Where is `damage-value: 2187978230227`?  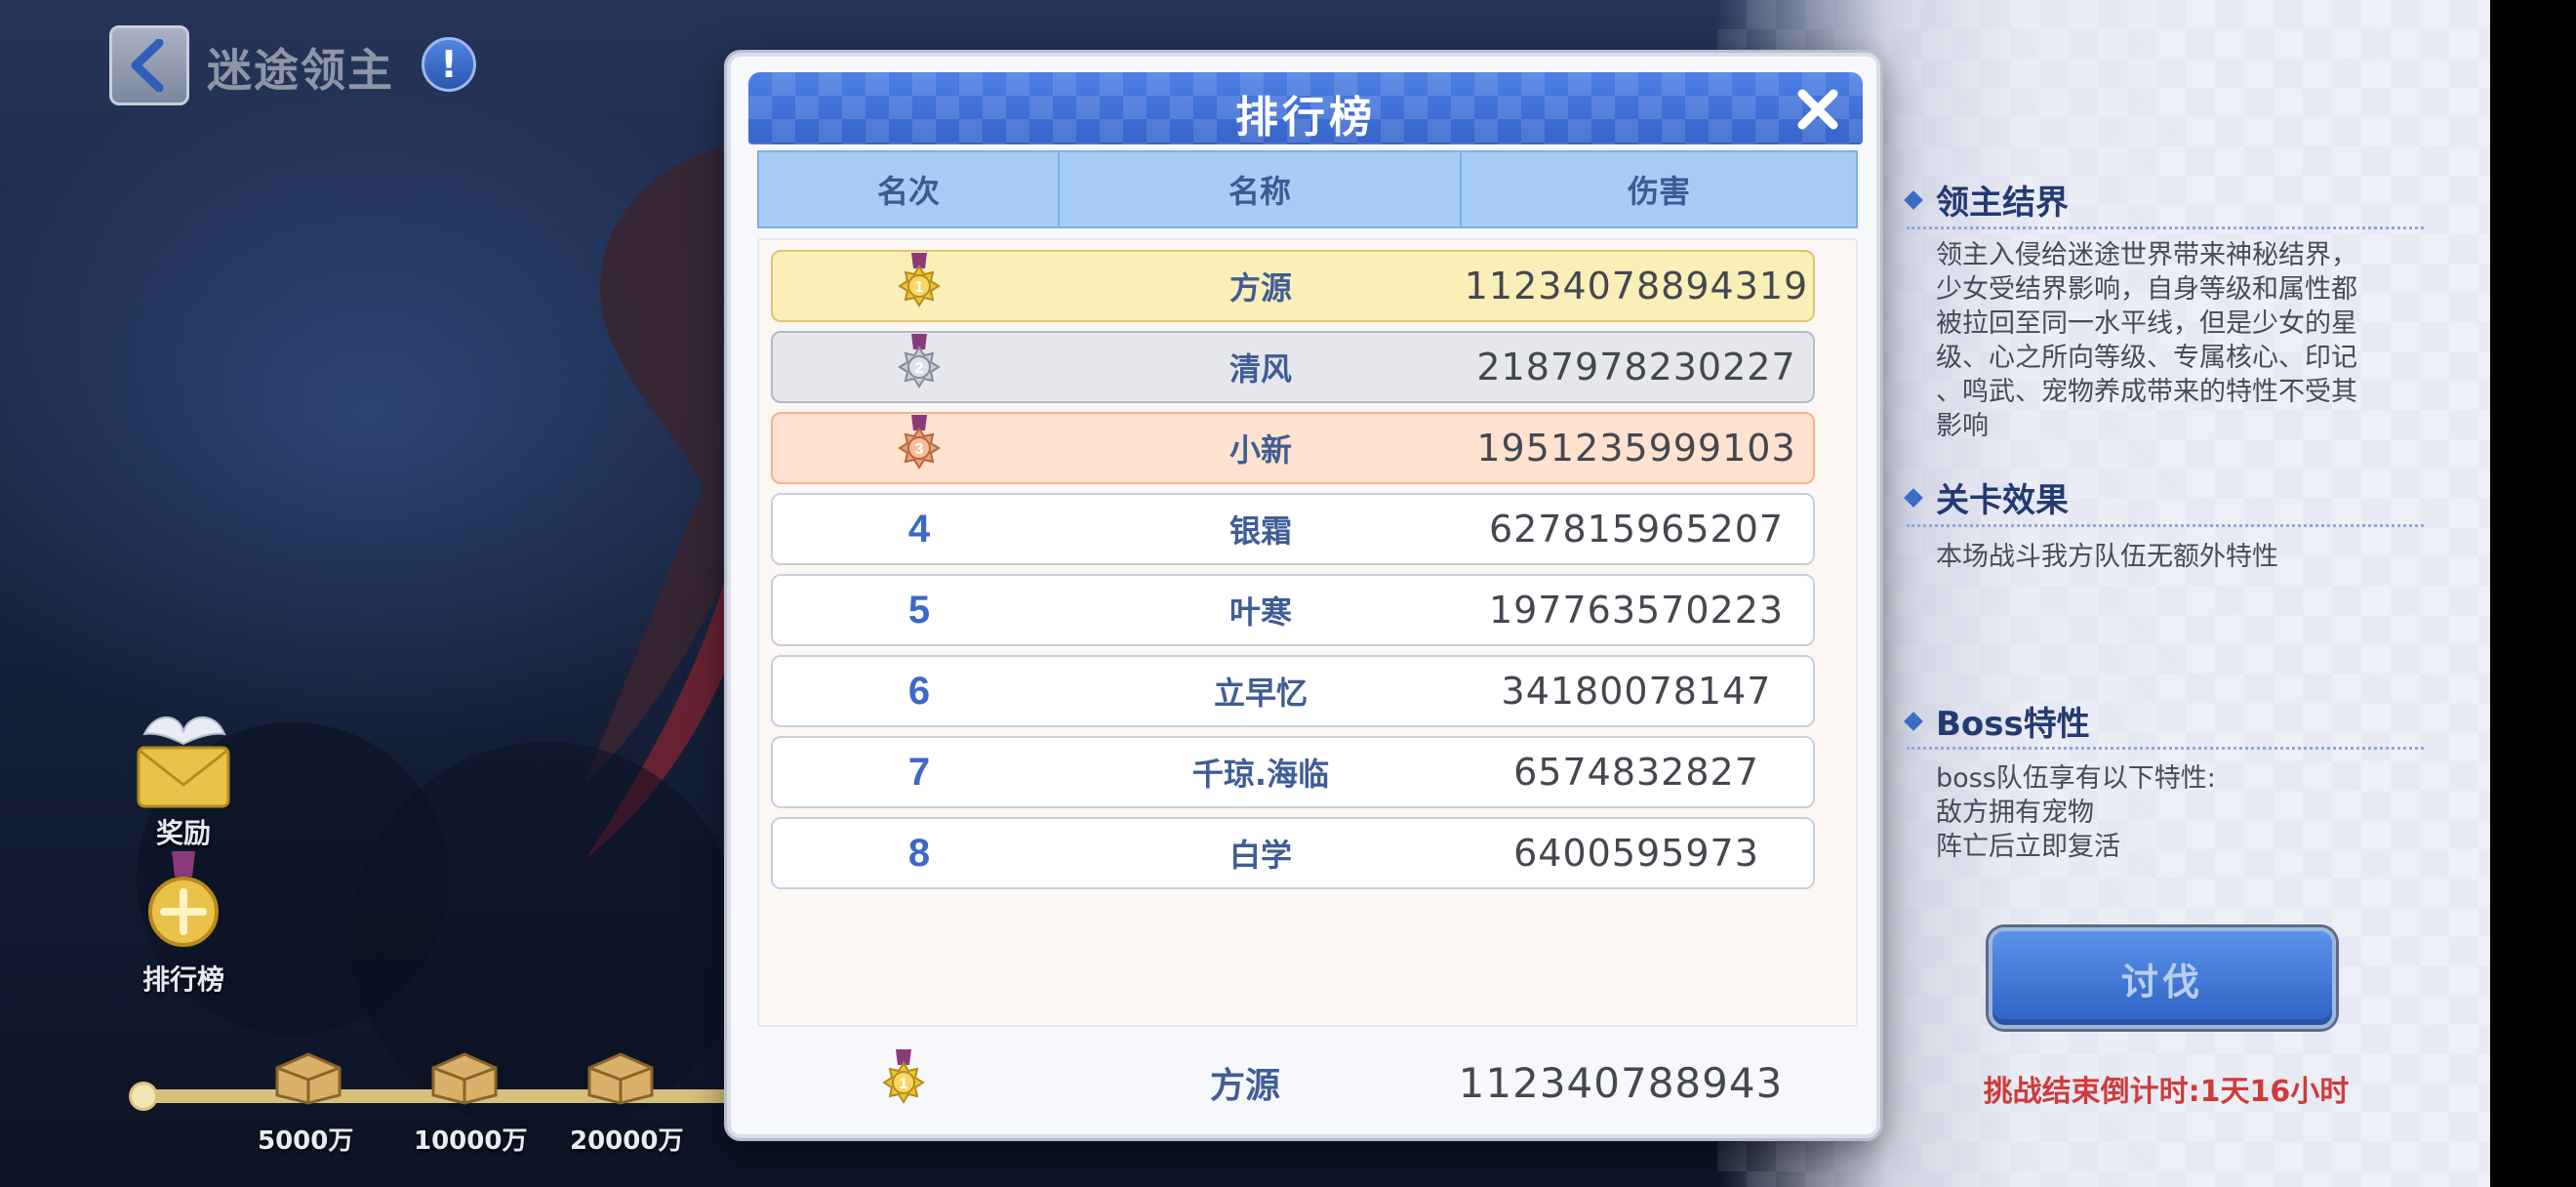 damage-value: 2187978230227 is located at coordinates (1636, 367).